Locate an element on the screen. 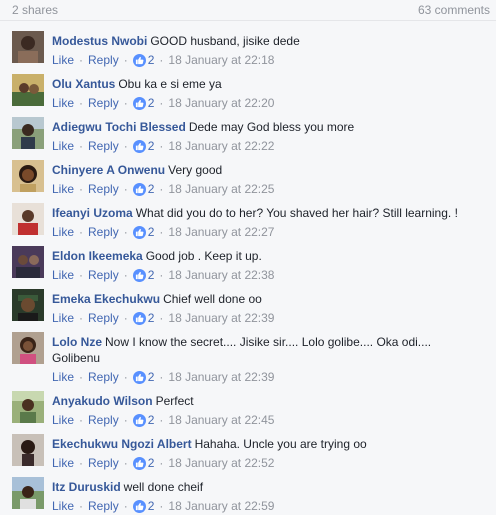  comment-text: Good job . Keep it up. is located at coordinates (203, 256).